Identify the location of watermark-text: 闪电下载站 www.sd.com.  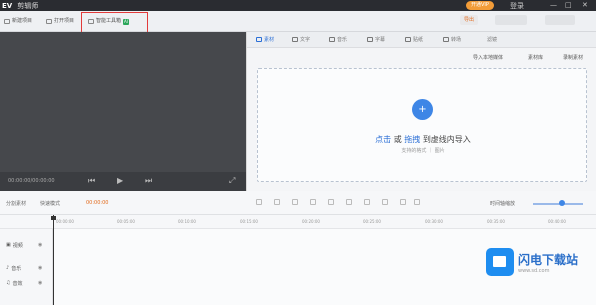
(548, 262).